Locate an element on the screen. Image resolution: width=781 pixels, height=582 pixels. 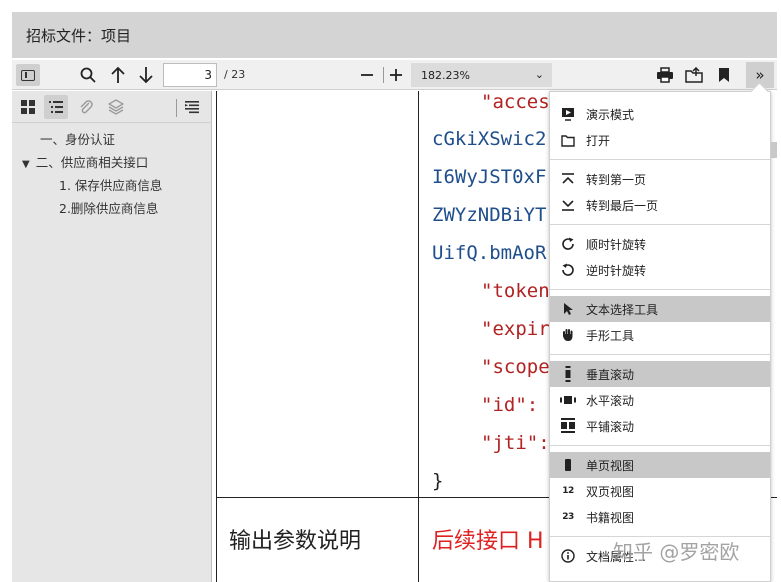
find-button is located at coordinates (88, 75).